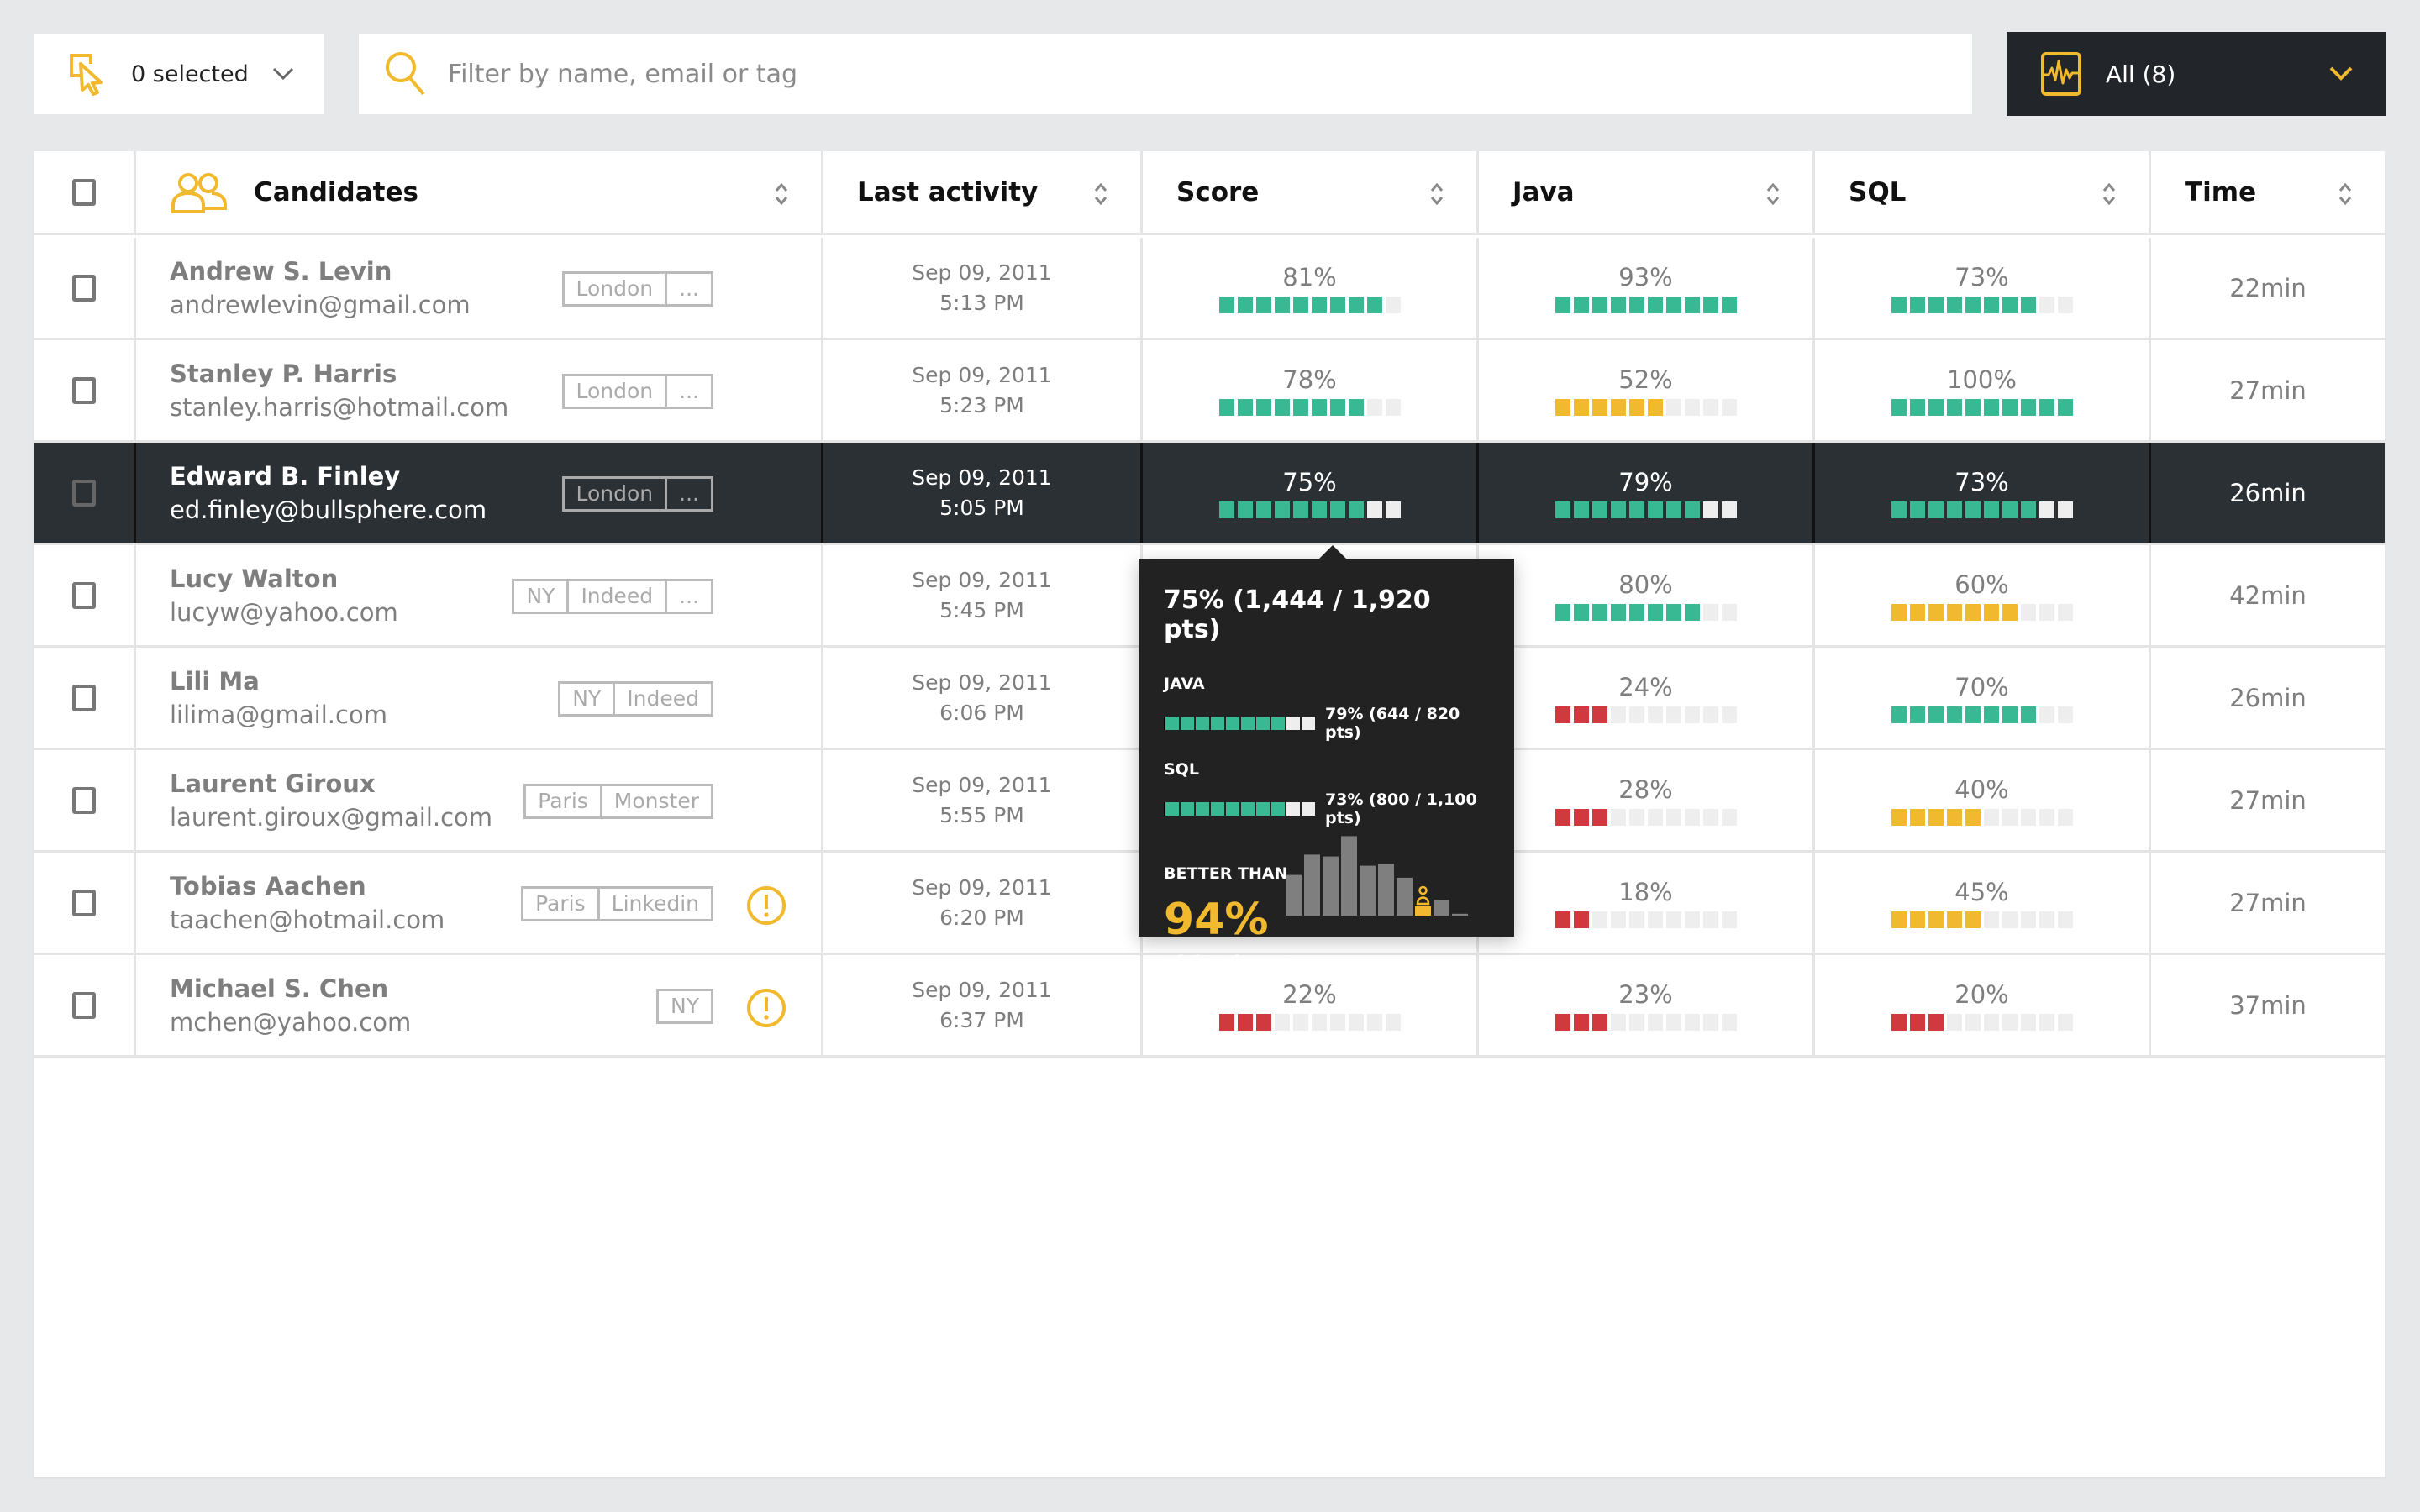 Image resolution: width=2420 pixels, height=1512 pixels. What do you see at coordinates (278, 681) in the screenshot?
I see `candidate-name: Lili Ma` at bounding box center [278, 681].